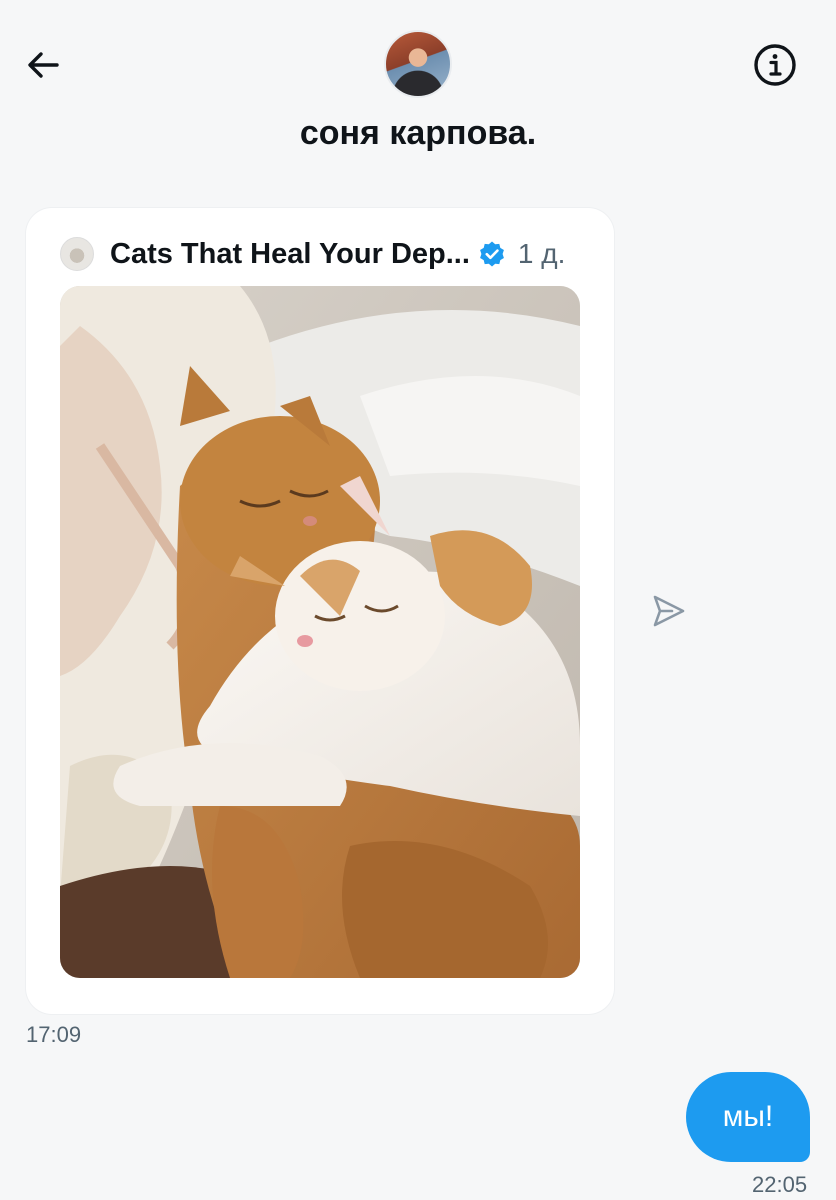  Describe the element at coordinates (492, 254) in the screenshot. I see `verified-badge-icon` at that location.